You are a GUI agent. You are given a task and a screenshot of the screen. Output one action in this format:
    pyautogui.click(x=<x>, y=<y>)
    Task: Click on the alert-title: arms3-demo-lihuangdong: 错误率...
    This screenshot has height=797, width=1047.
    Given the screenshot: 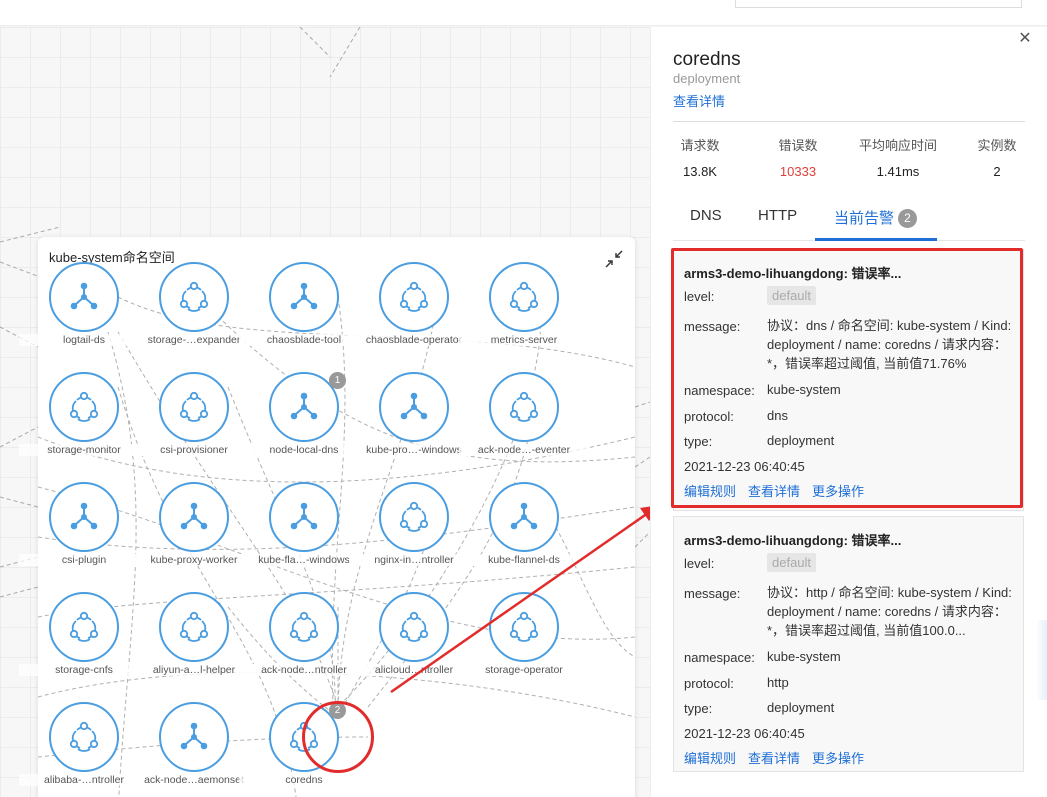 What is the action you would take?
    pyautogui.click(x=793, y=540)
    